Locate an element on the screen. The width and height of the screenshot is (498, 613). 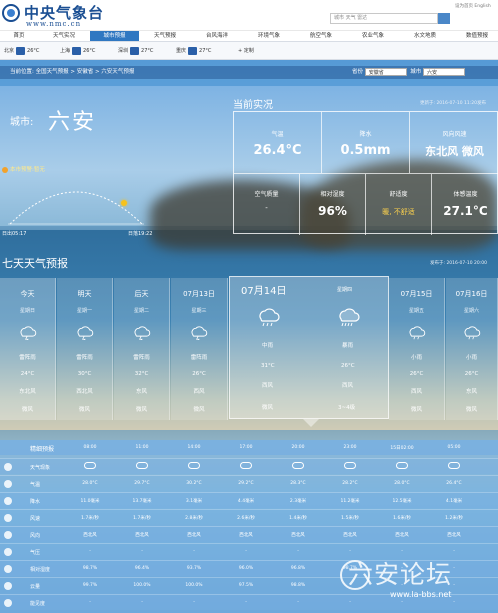
wind-value: 东北风 微风 is located at coordinates (454, 151).